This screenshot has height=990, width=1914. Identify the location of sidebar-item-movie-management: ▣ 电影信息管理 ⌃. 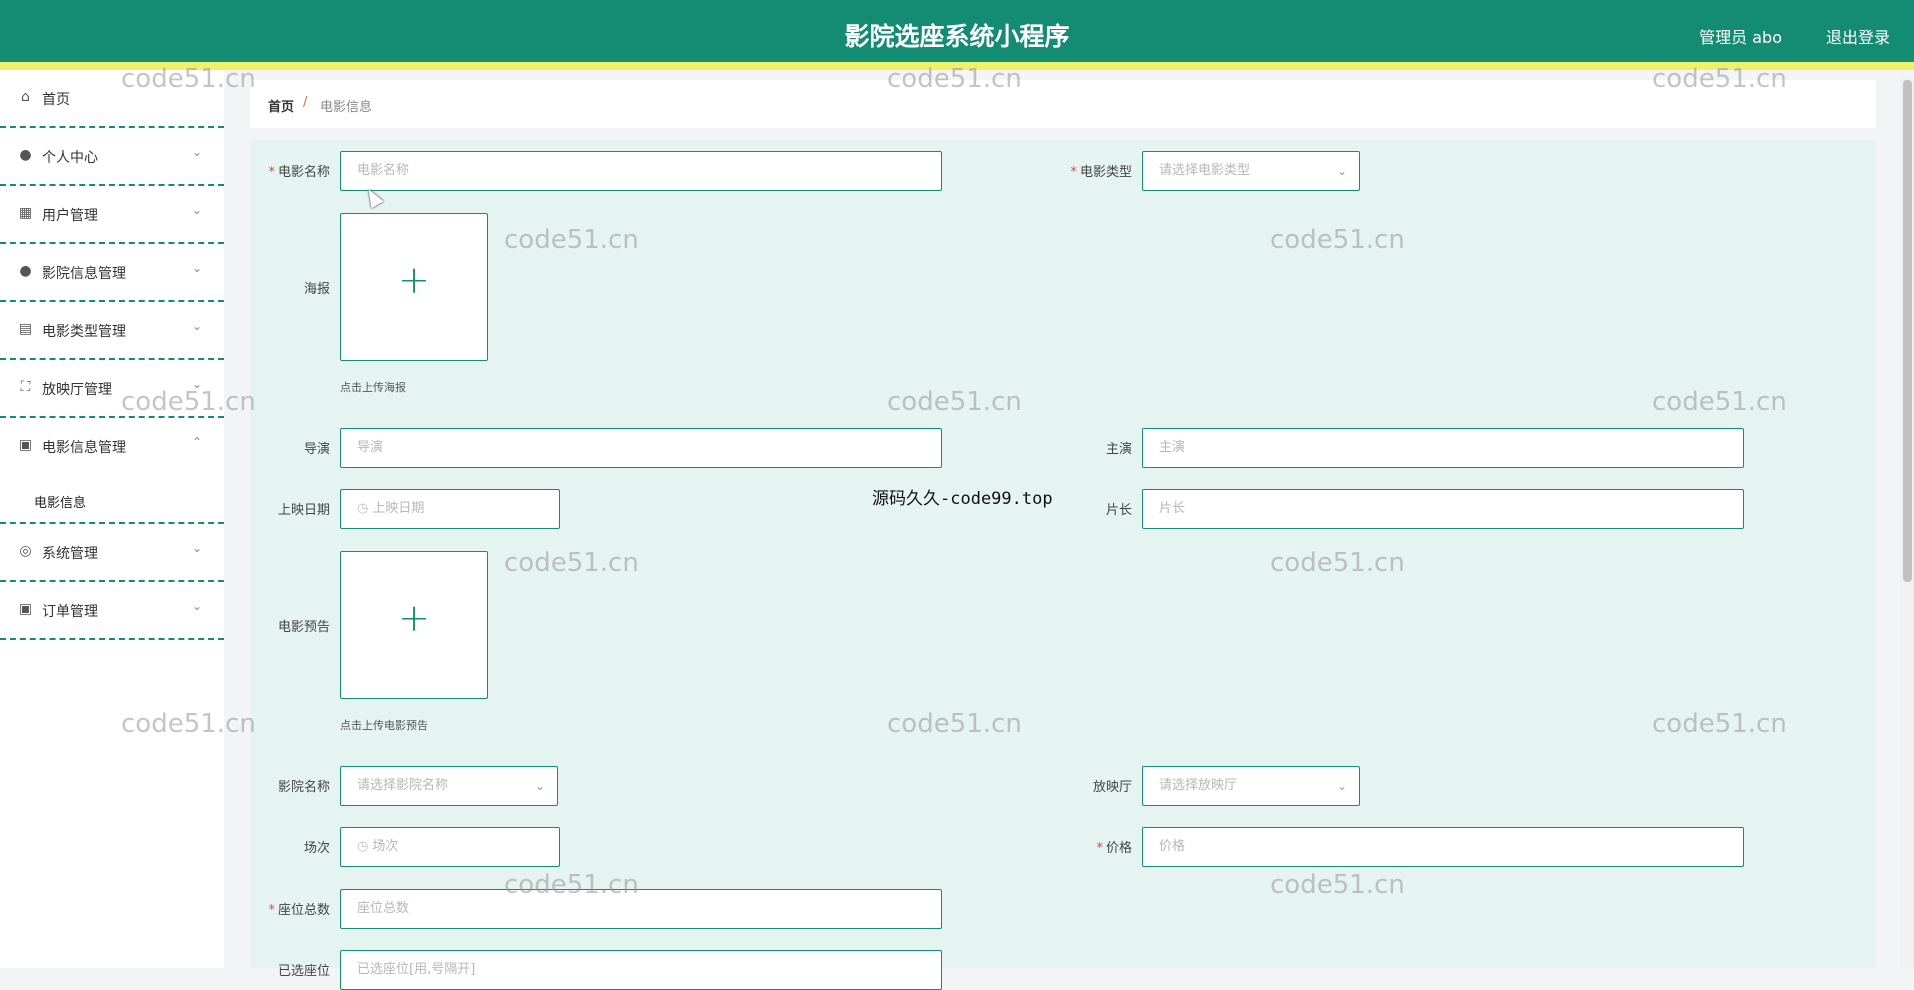
(112, 447).